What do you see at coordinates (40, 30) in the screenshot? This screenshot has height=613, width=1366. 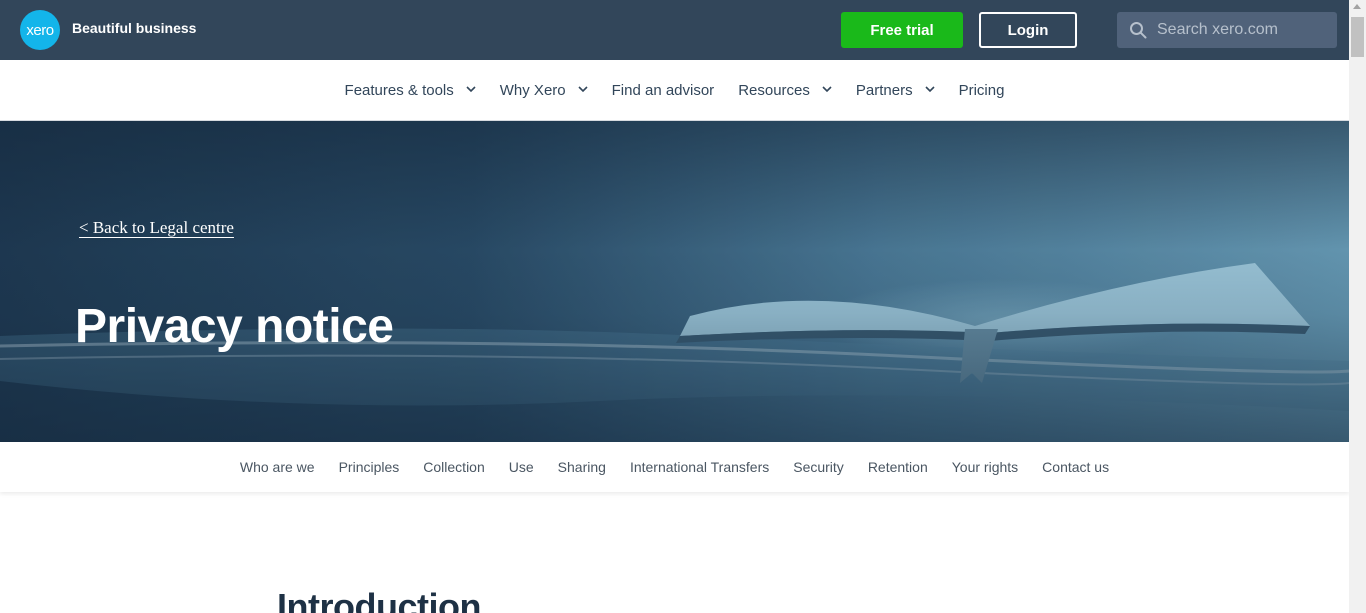 I see `xero-logo: xero` at bounding box center [40, 30].